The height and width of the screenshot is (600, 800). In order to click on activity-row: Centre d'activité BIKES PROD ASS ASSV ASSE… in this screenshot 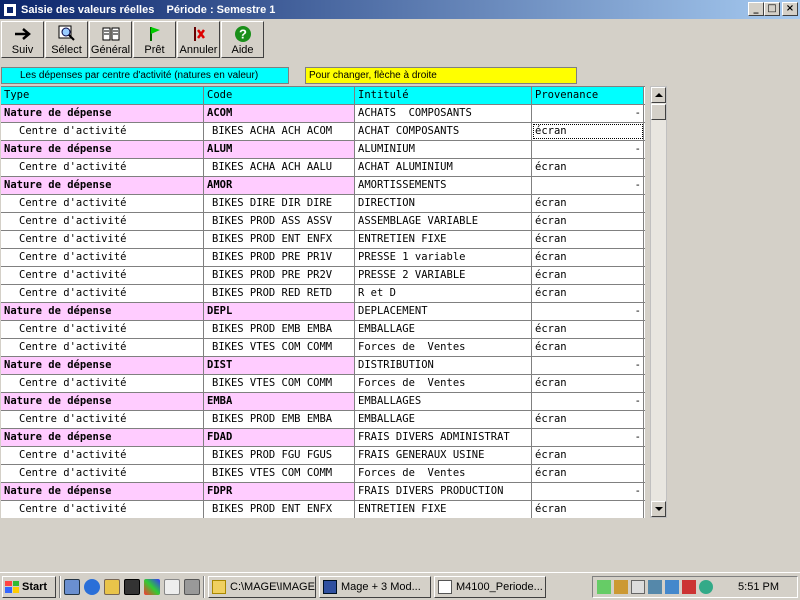, I will do `click(323, 222)`.